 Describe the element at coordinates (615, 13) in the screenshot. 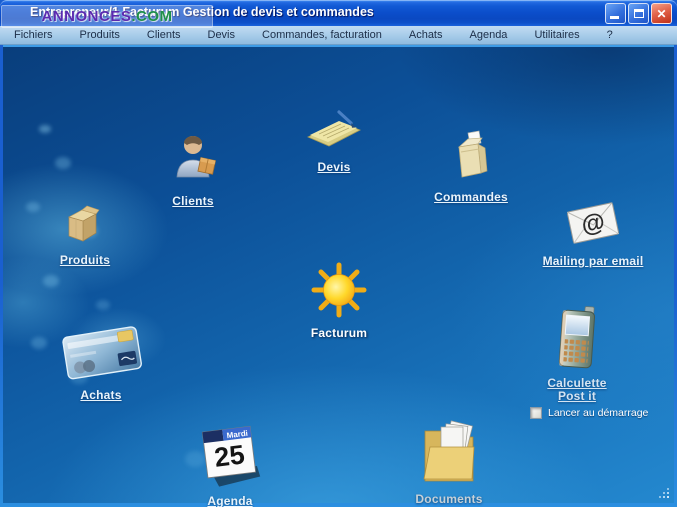

I see `minimize-button` at that location.